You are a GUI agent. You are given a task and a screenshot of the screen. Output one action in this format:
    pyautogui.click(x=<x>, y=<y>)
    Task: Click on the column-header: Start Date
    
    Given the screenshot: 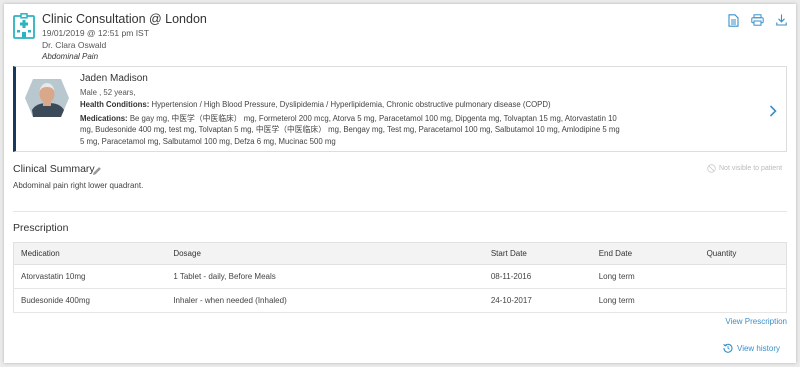 What is the action you would take?
    pyautogui.click(x=537, y=253)
    